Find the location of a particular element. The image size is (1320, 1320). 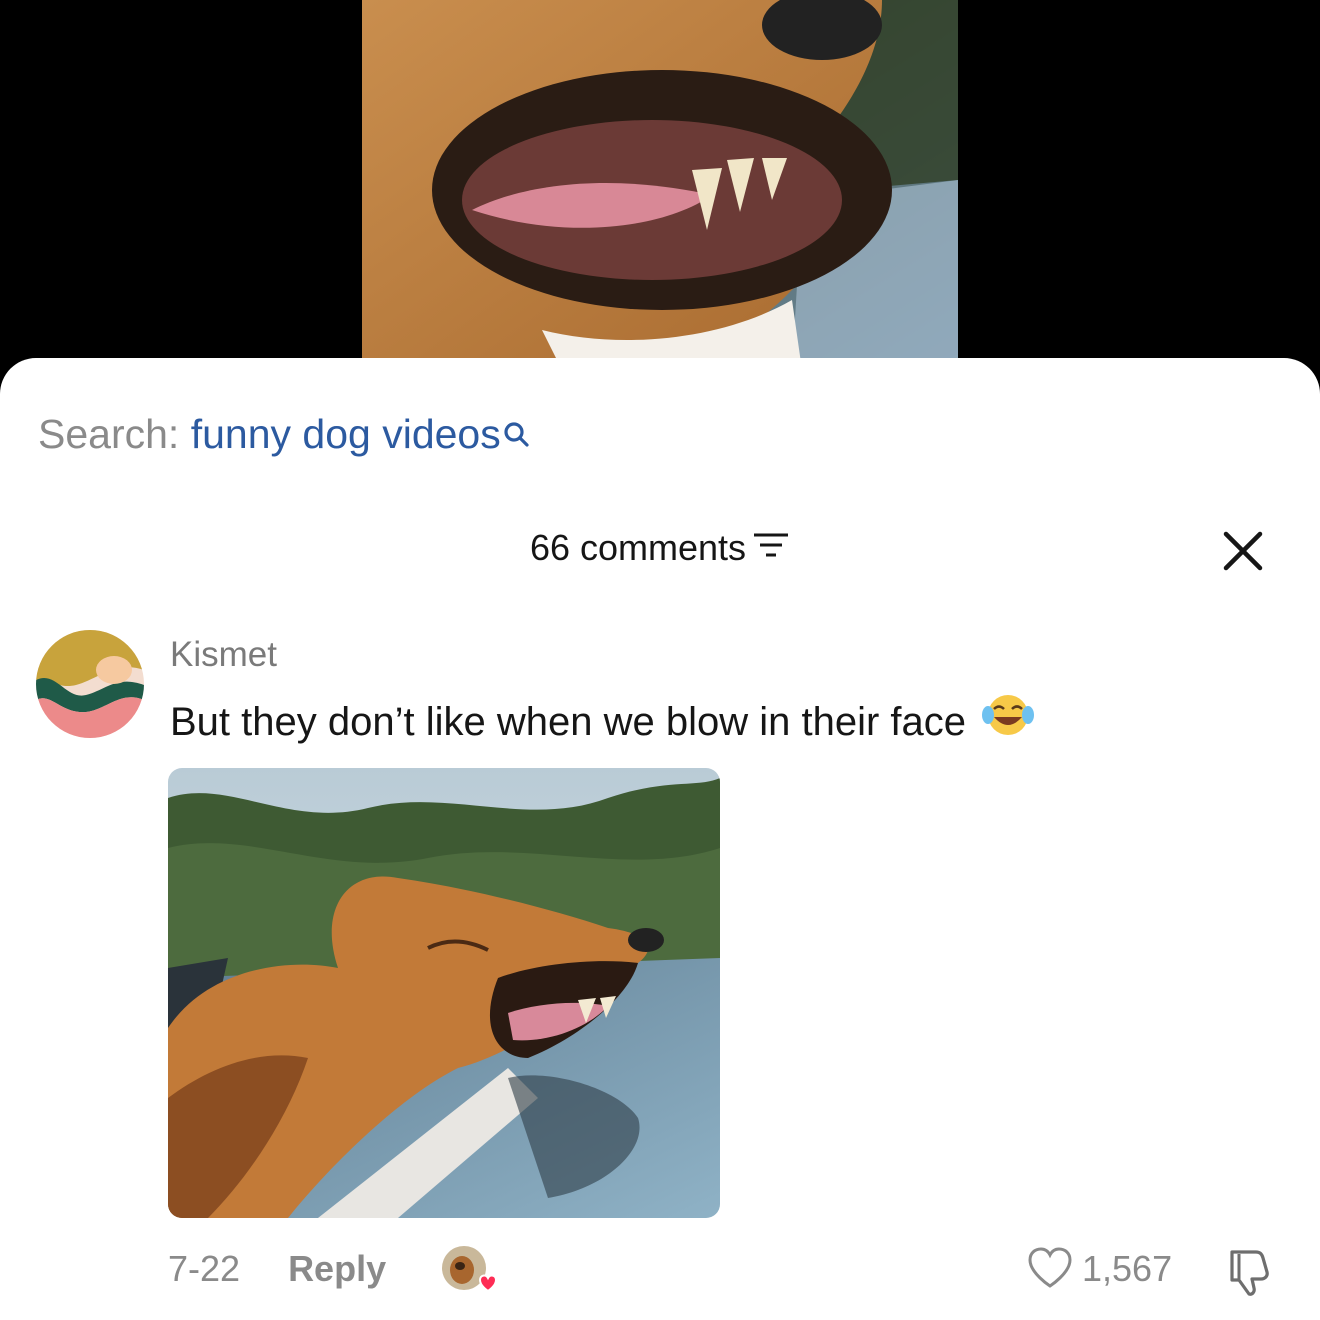

comments-header: 66 comments is located at coordinates (660, 548).